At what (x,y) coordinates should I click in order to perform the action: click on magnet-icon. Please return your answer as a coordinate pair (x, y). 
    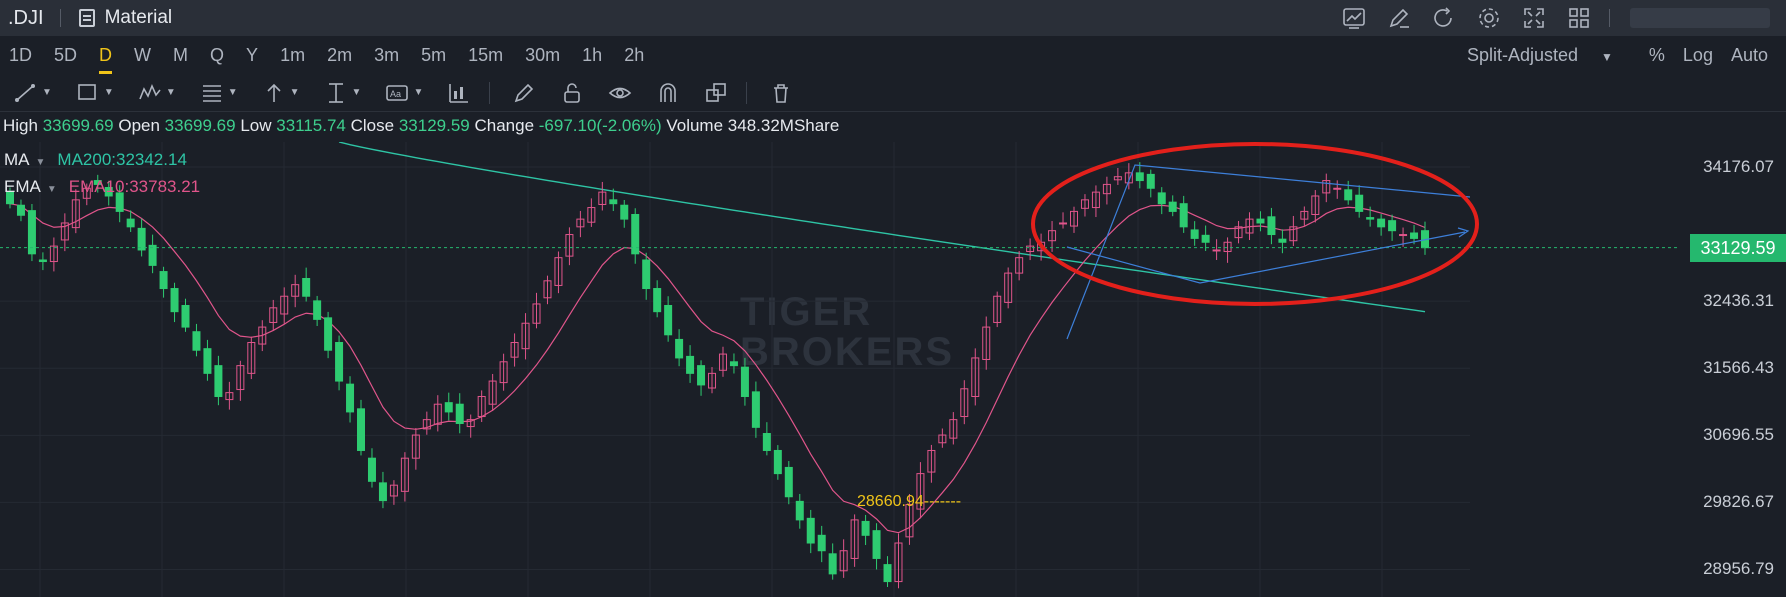
    Looking at the image, I should click on (668, 92).